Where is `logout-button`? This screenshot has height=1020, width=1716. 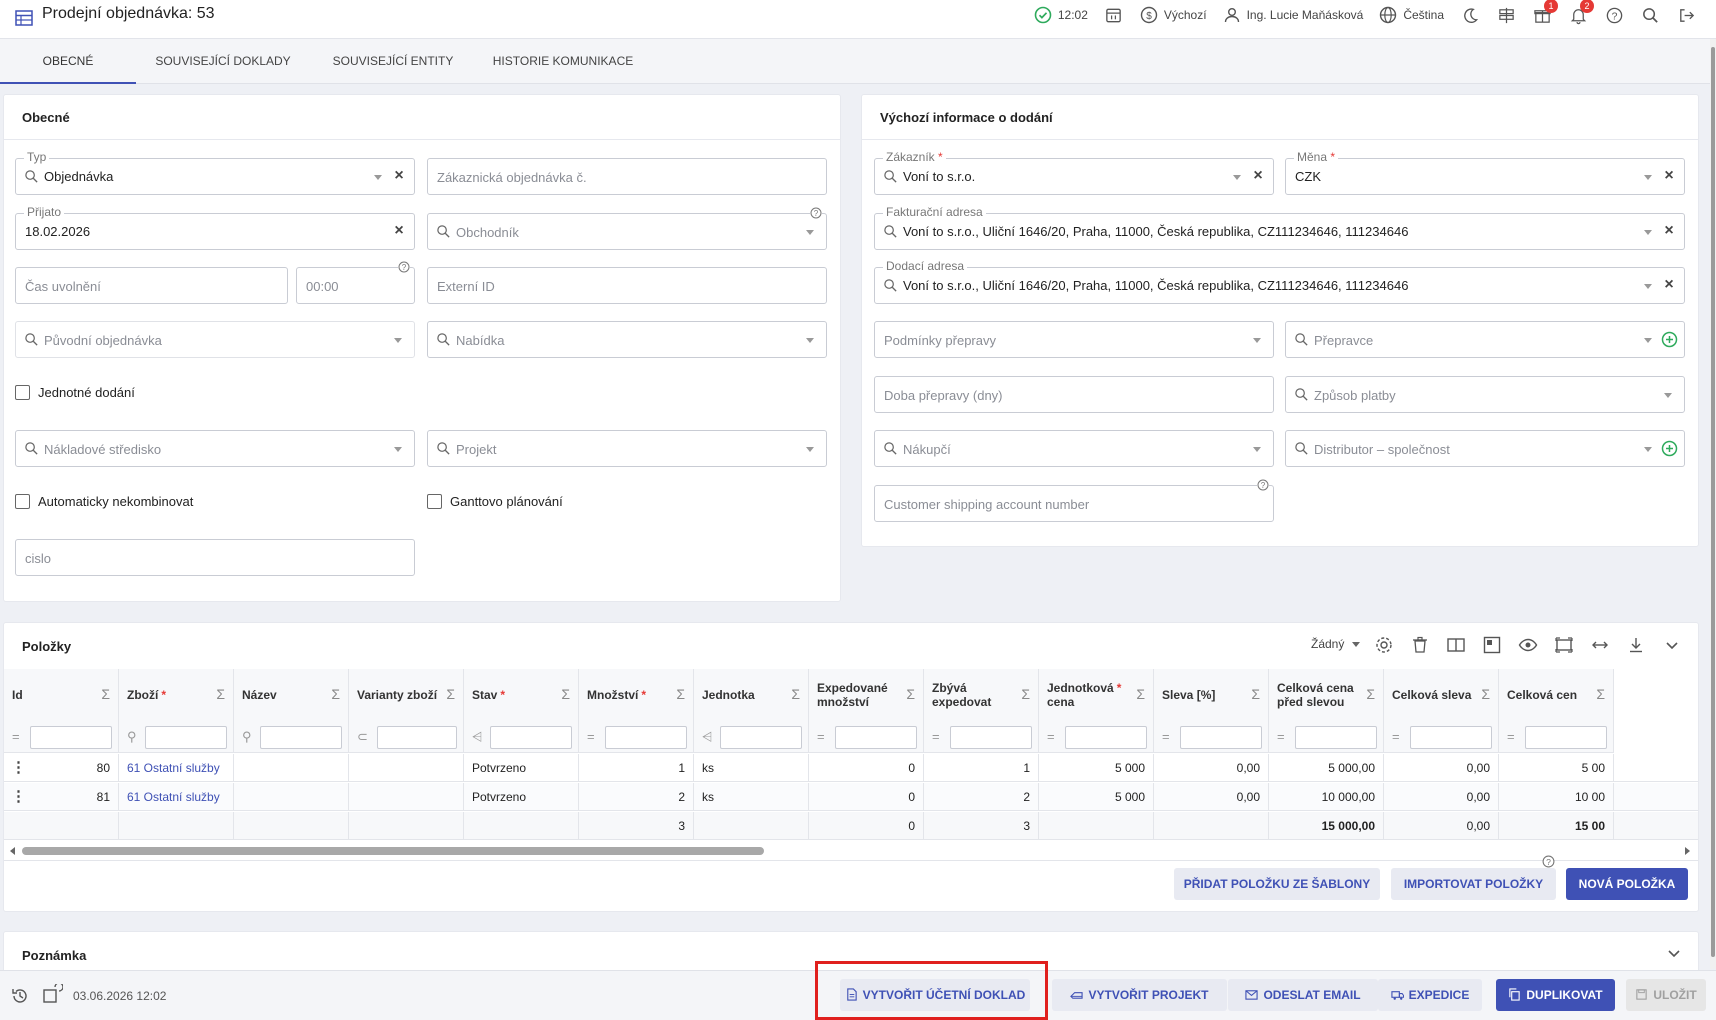 logout-button is located at coordinates (1686, 15).